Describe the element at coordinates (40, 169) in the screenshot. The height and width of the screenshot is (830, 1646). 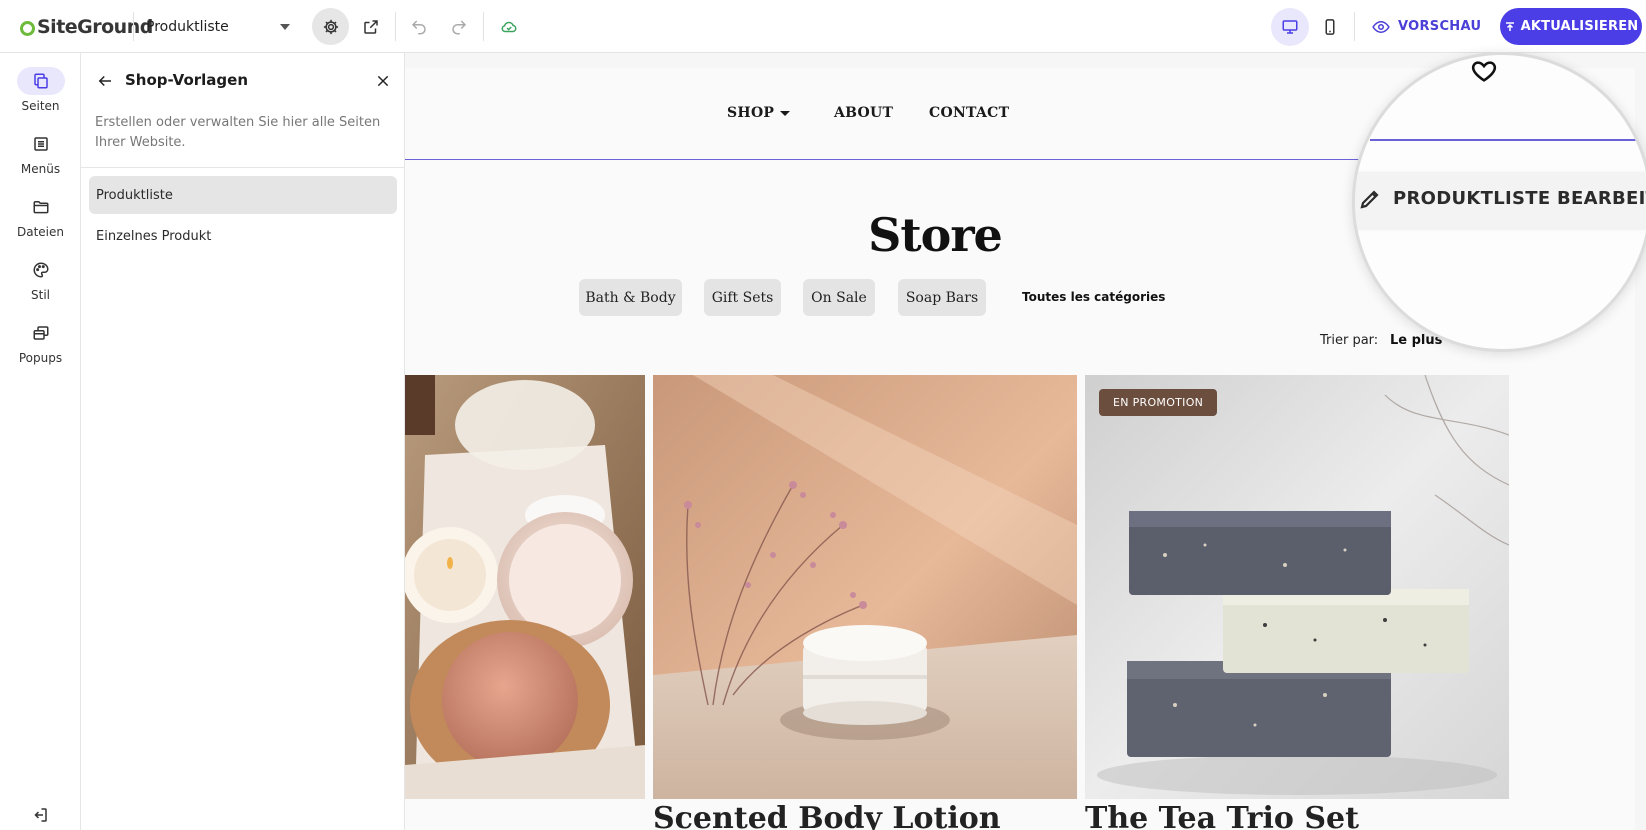
I see `rail-label: Menüs` at that location.